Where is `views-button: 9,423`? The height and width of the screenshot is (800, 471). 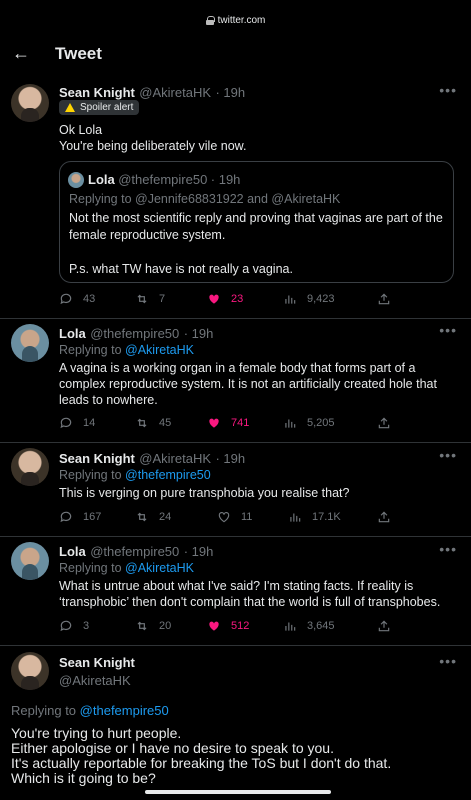
views-button: 9,423 is located at coordinates (309, 299).